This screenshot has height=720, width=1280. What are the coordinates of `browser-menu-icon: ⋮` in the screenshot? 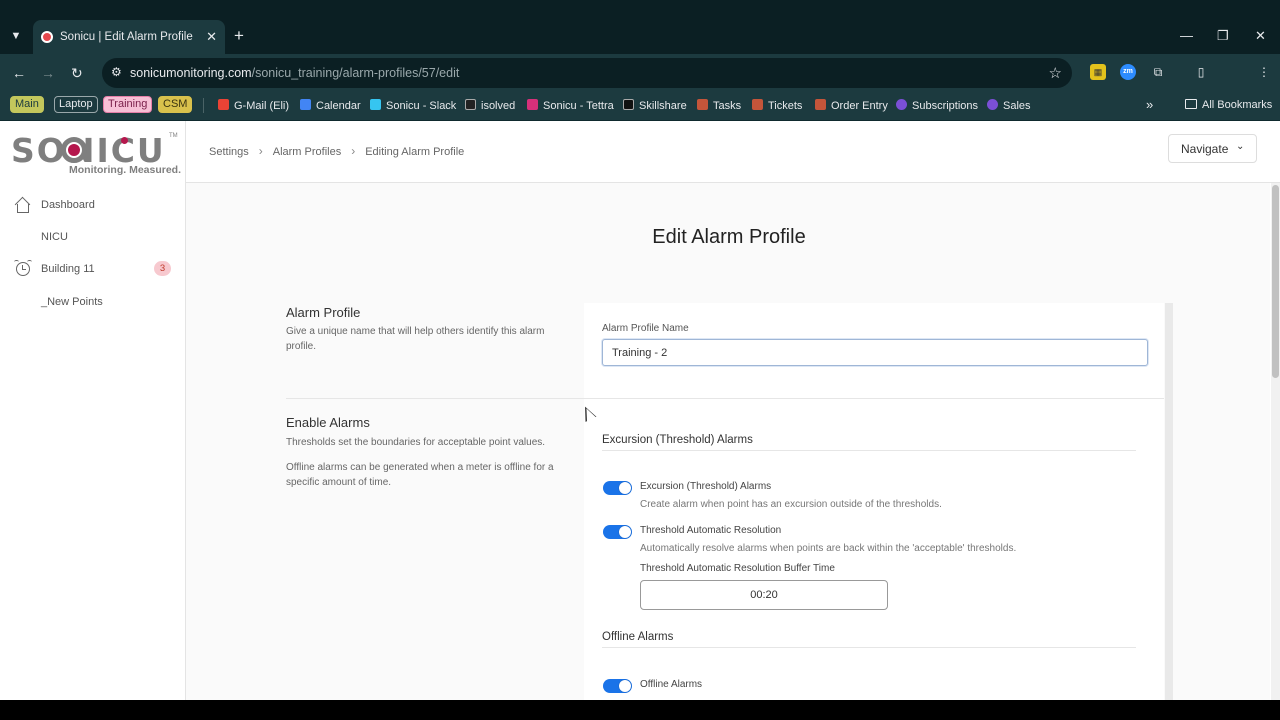 It's located at (1264, 72).